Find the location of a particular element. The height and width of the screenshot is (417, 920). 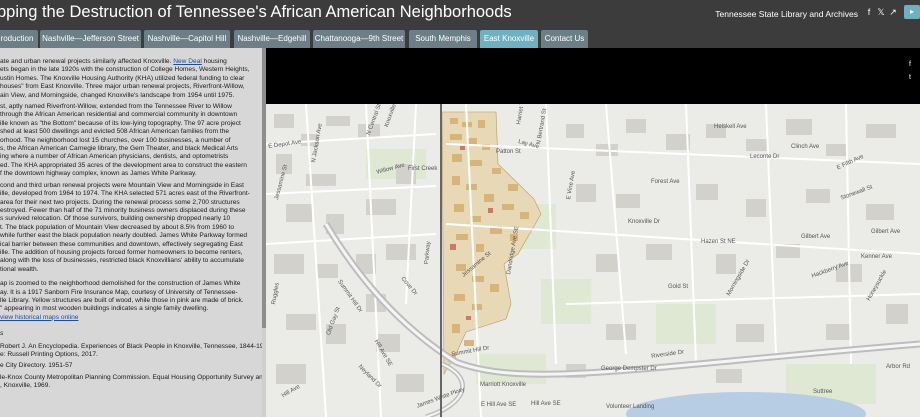

tab-jefferson-street: Nashville—Jefferson Street is located at coordinates (90, 39).